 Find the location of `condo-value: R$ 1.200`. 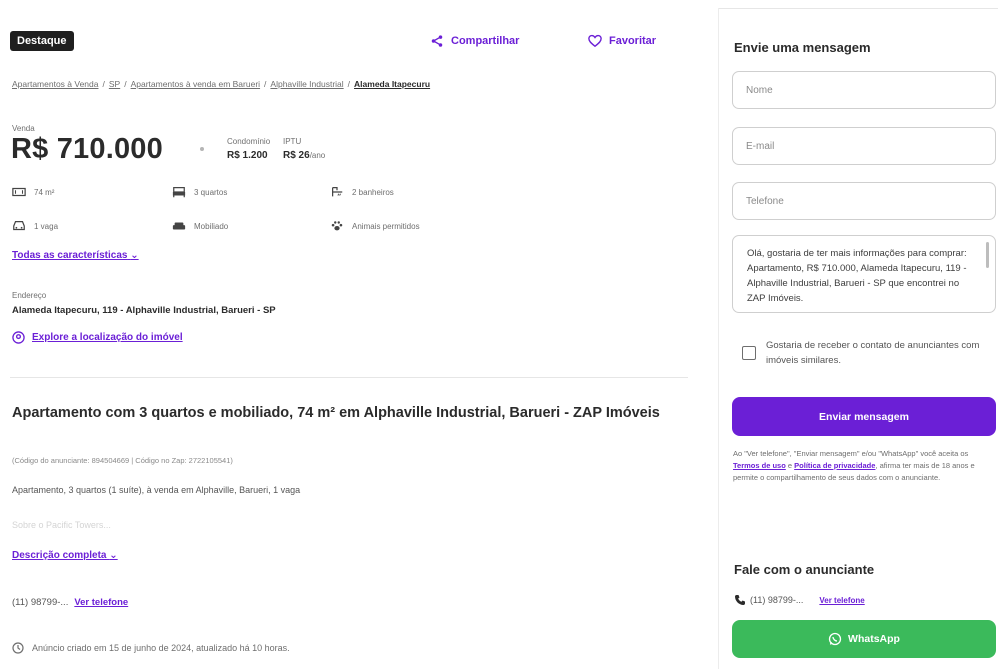

condo-value: R$ 1.200 is located at coordinates (247, 155).